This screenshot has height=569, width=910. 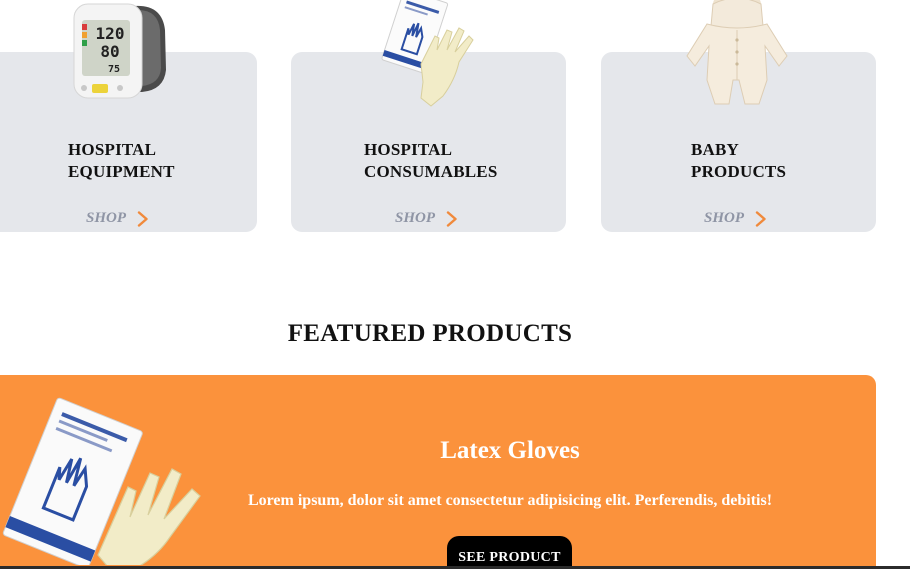 What do you see at coordinates (431, 160) in the screenshot?
I see `category-title: HOSPITAL CONSUMABLES` at bounding box center [431, 160].